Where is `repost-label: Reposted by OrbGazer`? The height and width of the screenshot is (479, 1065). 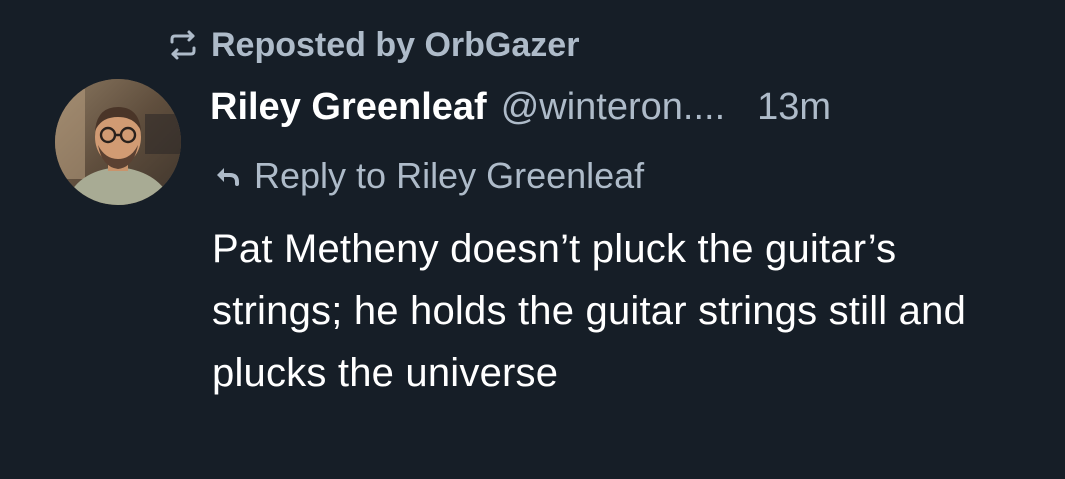
repost-label: Reposted by OrbGazer is located at coordinates (395, 44).